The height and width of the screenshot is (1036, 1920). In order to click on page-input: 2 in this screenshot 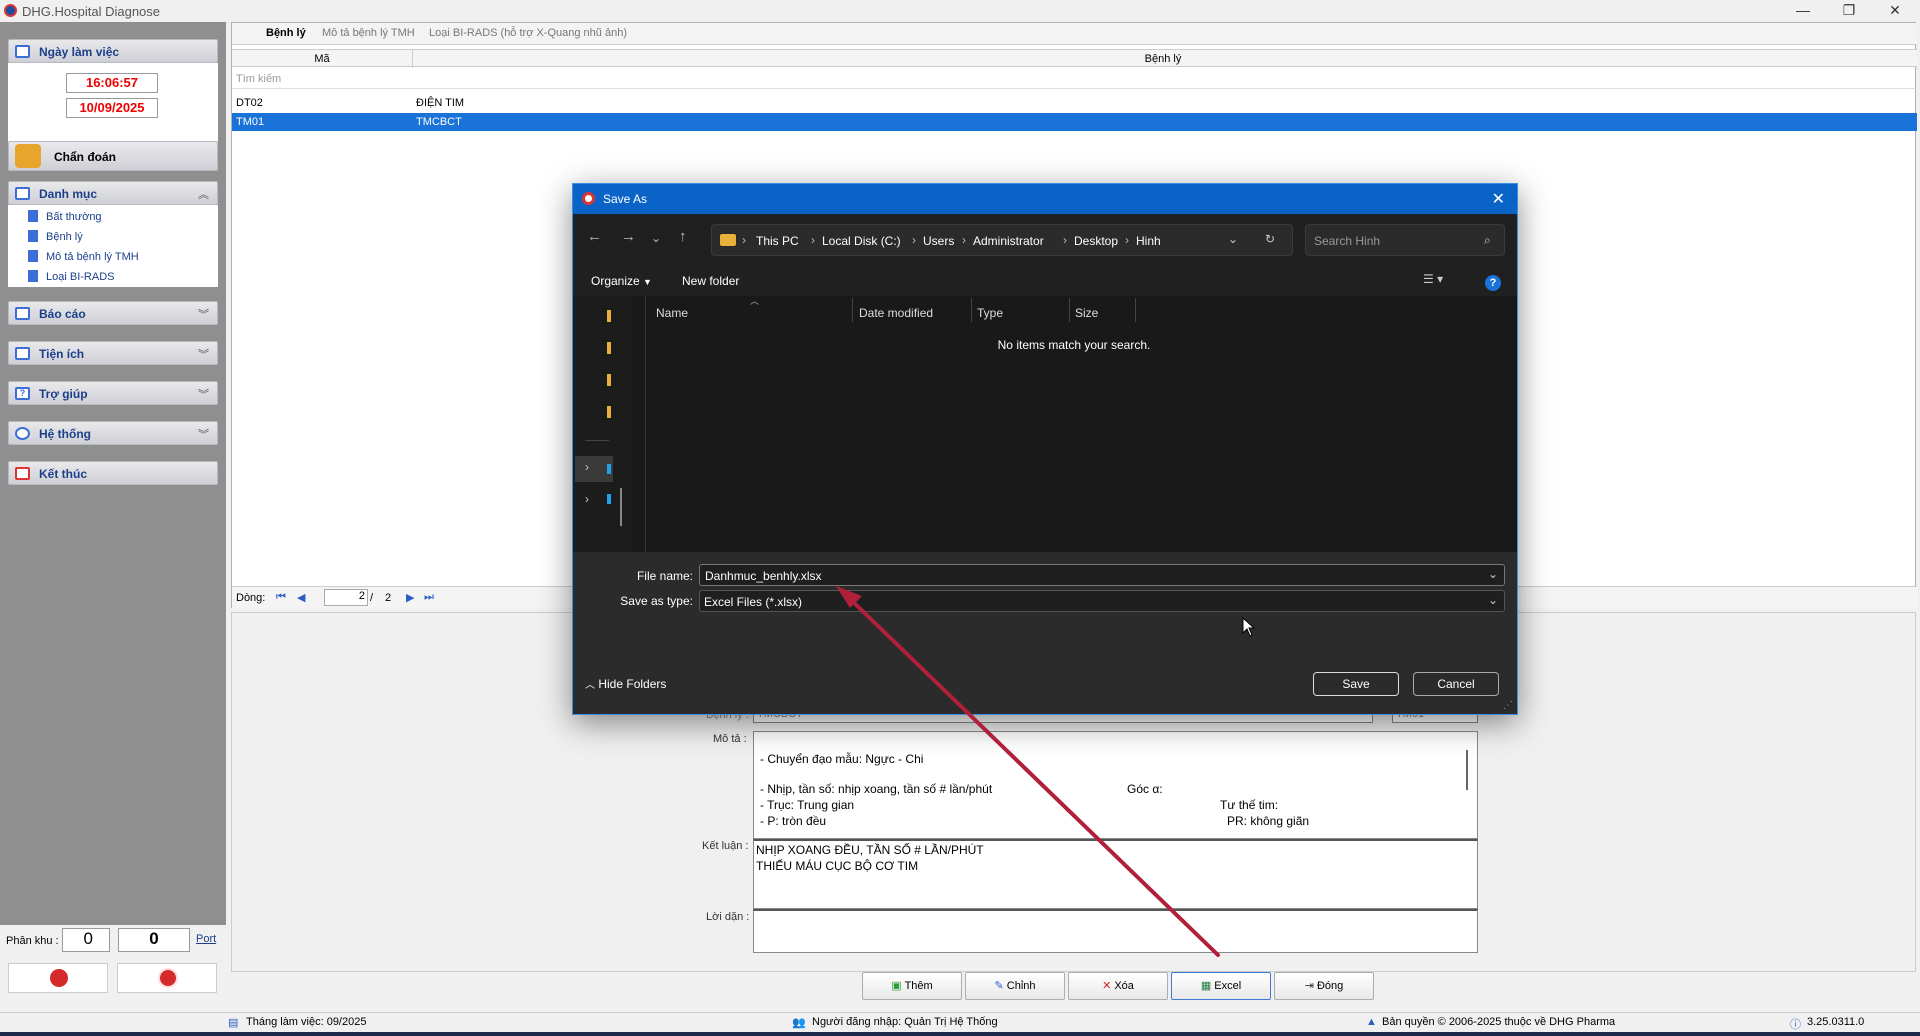, I will do `click(346, 597)`.